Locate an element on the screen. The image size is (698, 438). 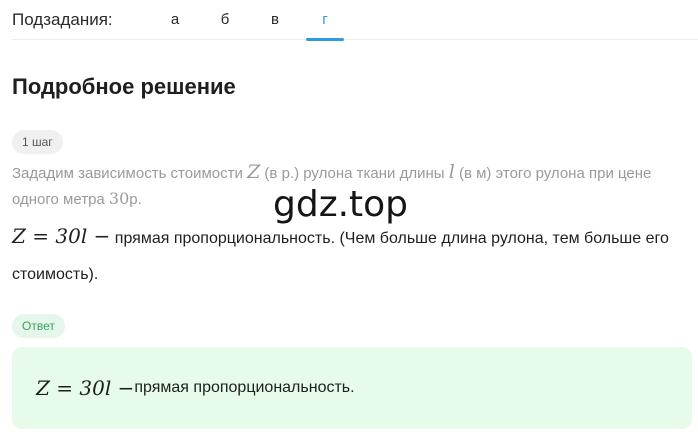
math-variable-z: Z is located at coordinates (254, 172).